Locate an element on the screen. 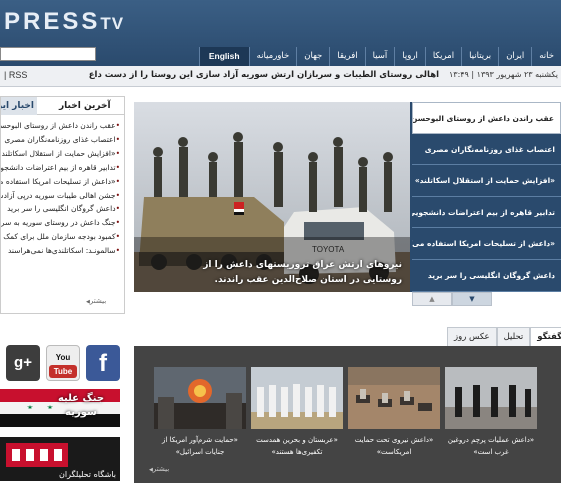  list-item: «افزایش حمایت از استقلال اسکاتلند» is located at coordinates (60, 154).